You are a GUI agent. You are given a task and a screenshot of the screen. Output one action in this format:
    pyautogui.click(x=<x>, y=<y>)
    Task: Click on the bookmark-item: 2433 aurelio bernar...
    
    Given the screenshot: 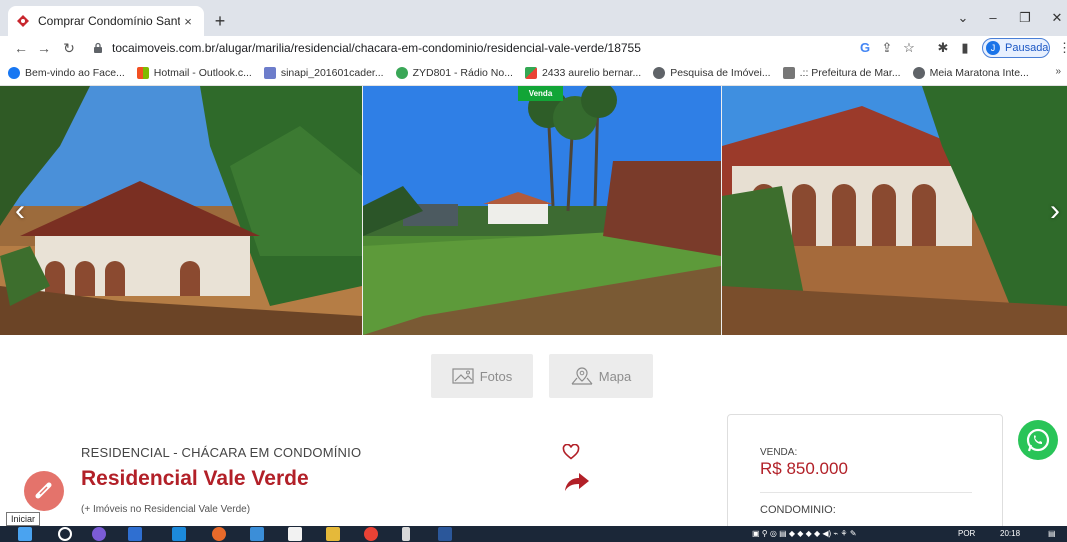 What is the action you would take?
    pyautogui.click(x=583, y=72)
    